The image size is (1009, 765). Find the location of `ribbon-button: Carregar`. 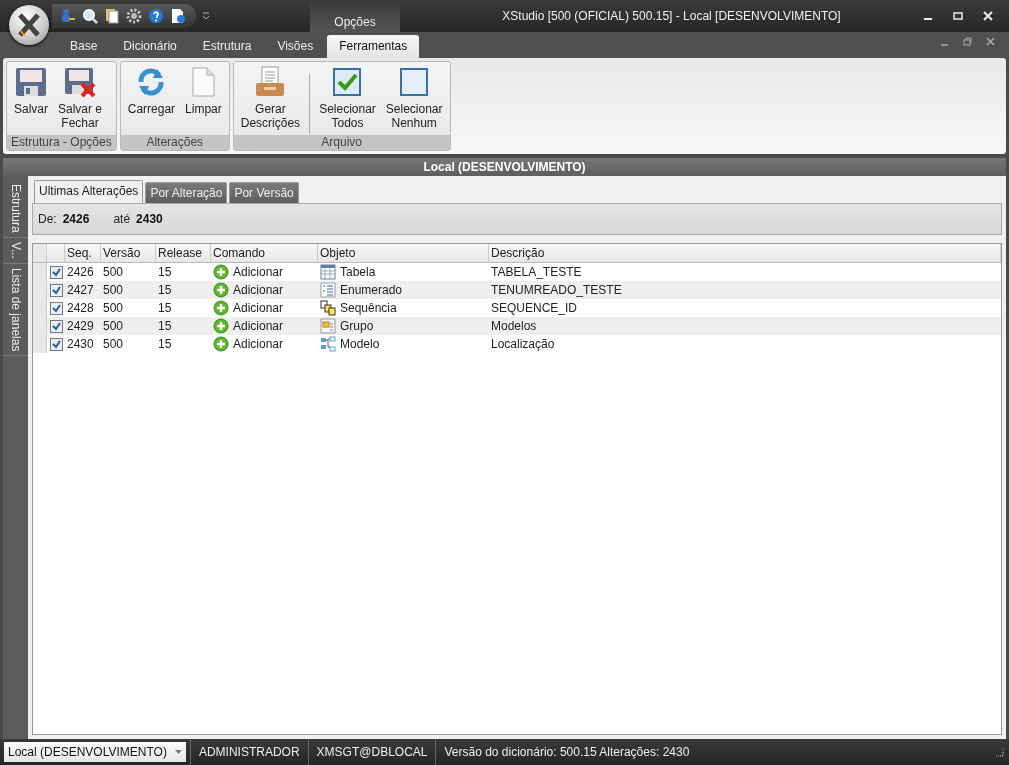

ribbon-button: Carregar is located at coordinates (151, 91).